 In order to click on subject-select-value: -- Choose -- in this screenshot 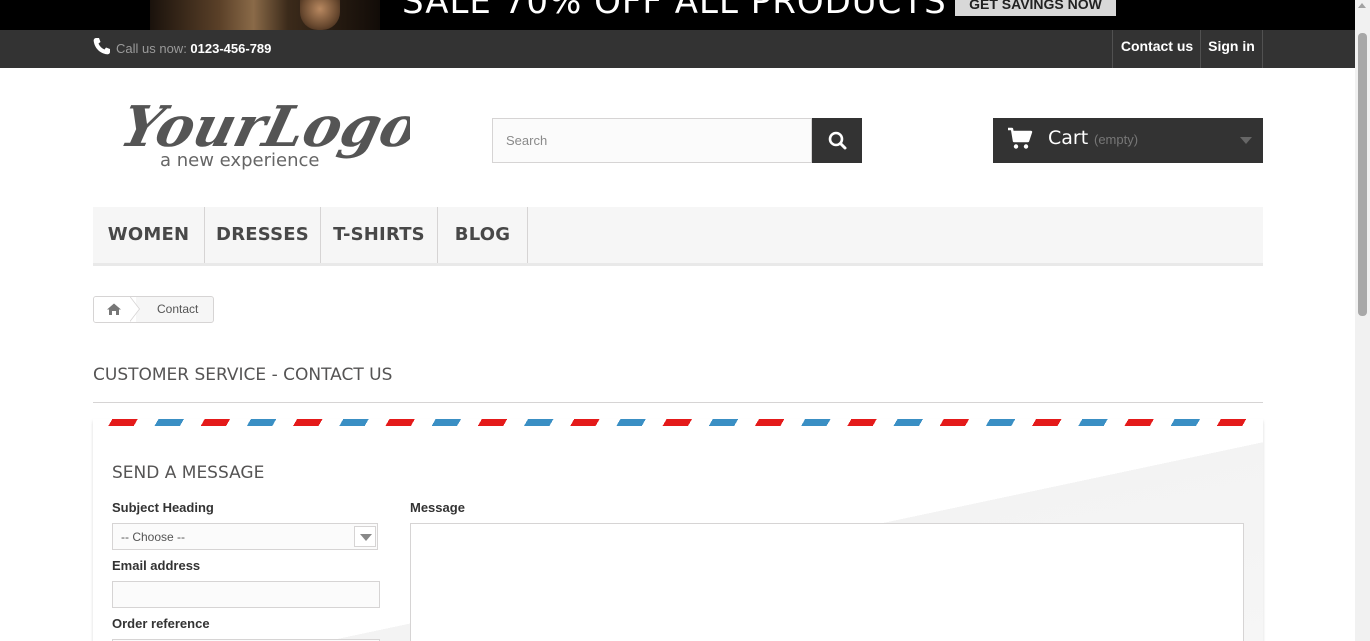, I will do `click(153, 537)`.